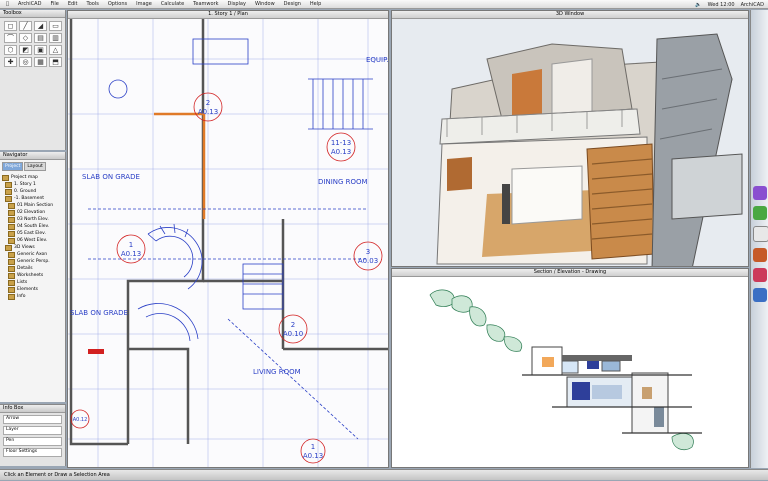 The image size is (768, 481). What do you see at coordinates (32, 430) in the screenshot?
I see `info-row-layer: Layer` at bounding box center [32, 430].